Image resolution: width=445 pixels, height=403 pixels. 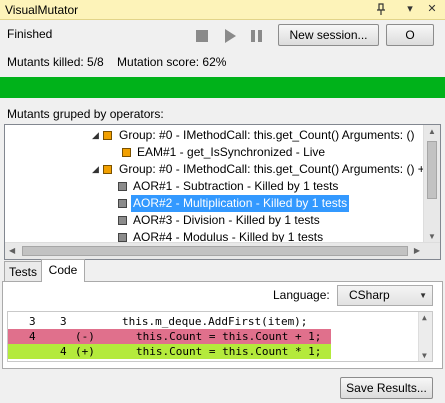 I want to click on progress-bar, so click(x=222, y=87).